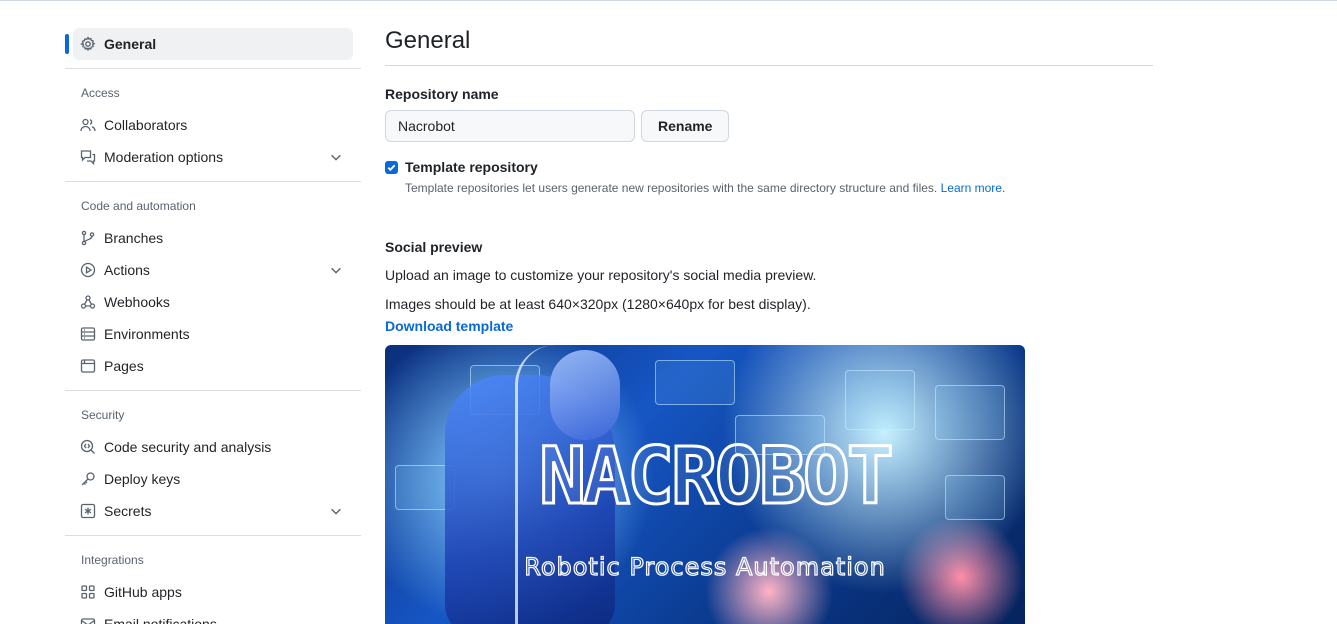 This screenshot has width=1337, height=624. I want to click on section-heading-access: Access, so click(100, 93).